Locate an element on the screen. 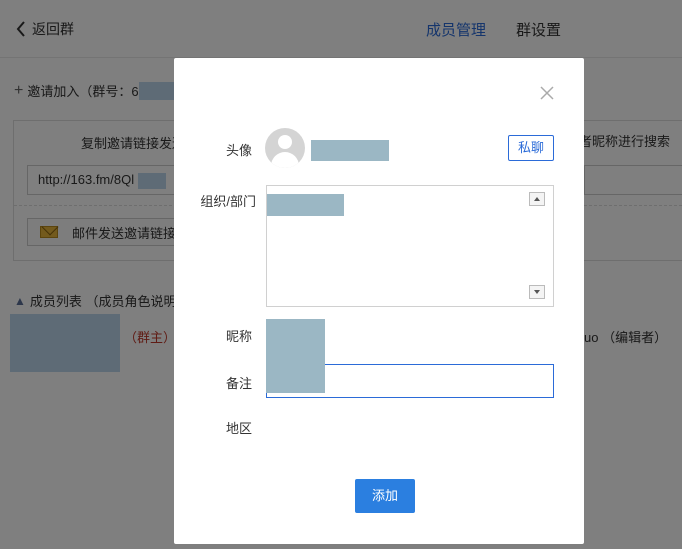 The image size is (682, 549). avatar-label: 头像 is located at coordinates (238, 150).